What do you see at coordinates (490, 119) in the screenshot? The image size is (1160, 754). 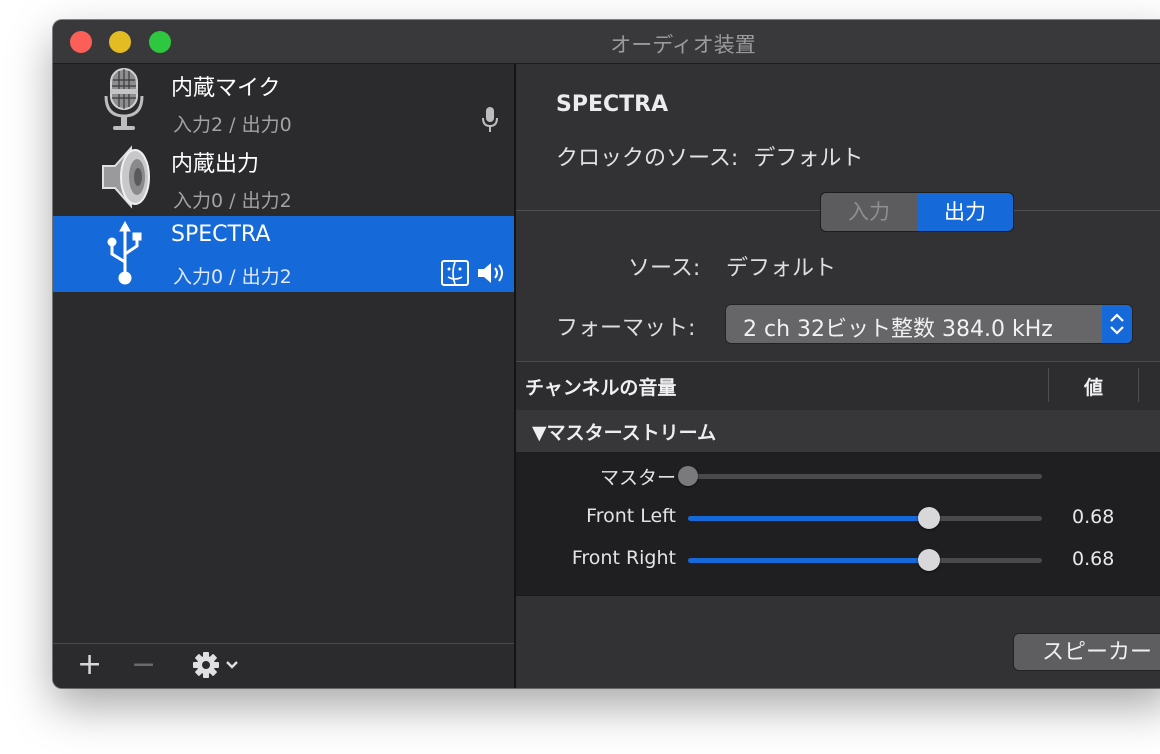 I see `mic-badge-icon` at bounding box center [490, 119].